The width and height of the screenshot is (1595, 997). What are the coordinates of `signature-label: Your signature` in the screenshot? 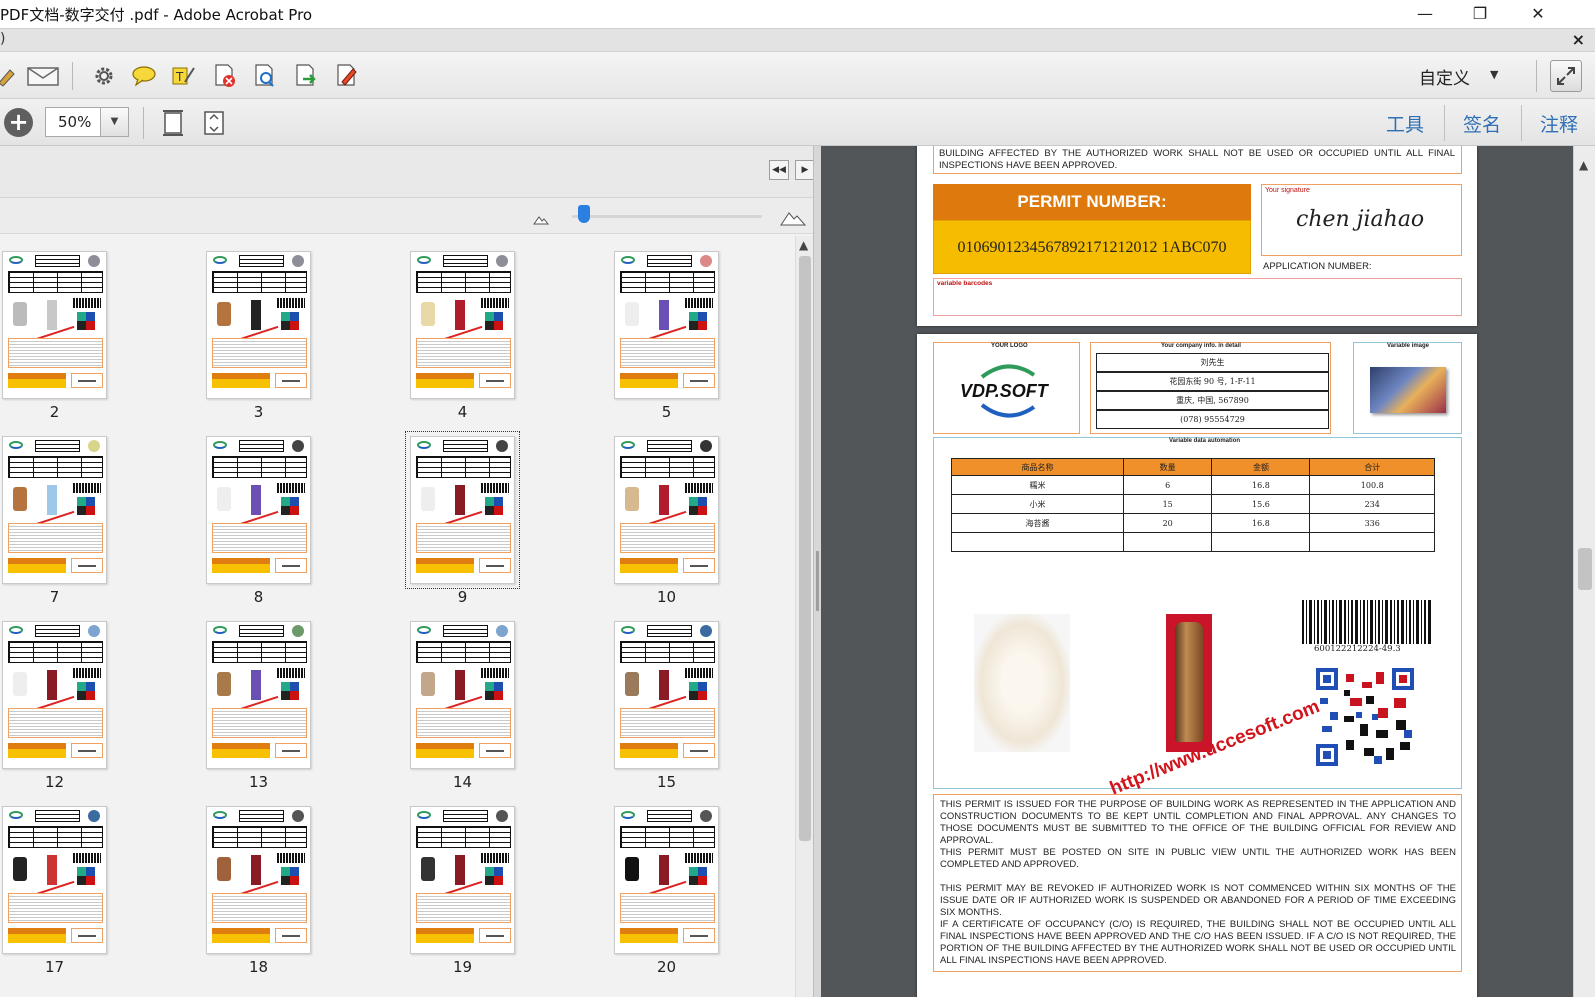 It's located at (1287, 190).